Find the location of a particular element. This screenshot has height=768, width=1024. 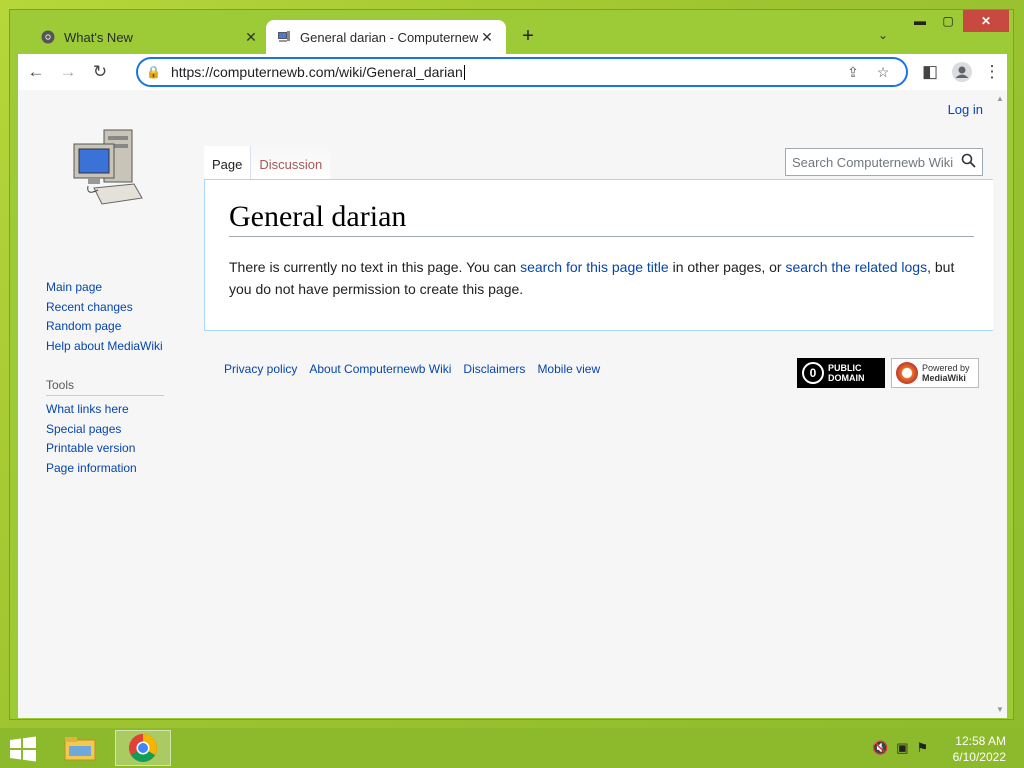

chrome-taskbar-icon is located at coordinates (143, 748).